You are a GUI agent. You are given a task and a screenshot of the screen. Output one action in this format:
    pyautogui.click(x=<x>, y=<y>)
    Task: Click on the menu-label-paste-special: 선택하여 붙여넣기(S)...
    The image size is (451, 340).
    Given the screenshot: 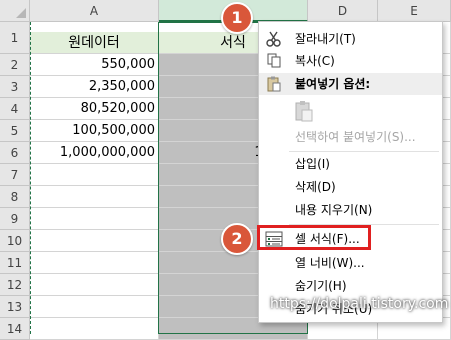 What is the action you would take?
    pyautogui.click(x=355, y=137)
    